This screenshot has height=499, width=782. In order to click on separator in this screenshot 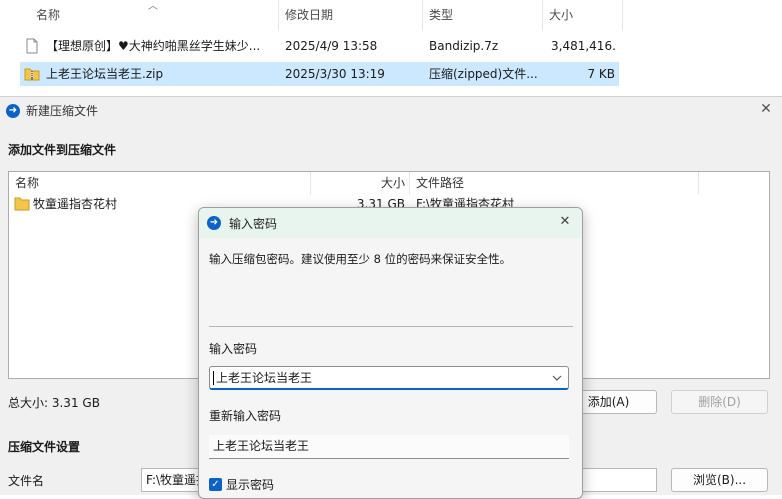, I will do `click(391, 326)`.